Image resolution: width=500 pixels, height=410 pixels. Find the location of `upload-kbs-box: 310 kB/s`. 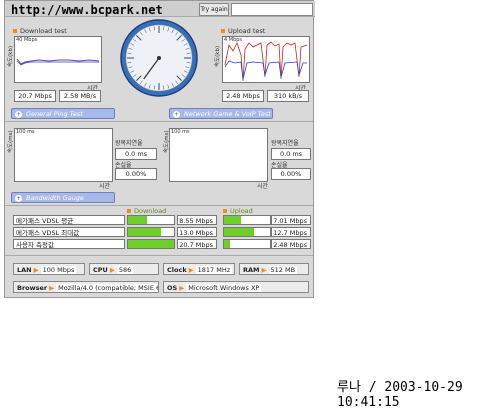

upload-kbs-box: 310 kB/s is located at coordinates (288, 96).